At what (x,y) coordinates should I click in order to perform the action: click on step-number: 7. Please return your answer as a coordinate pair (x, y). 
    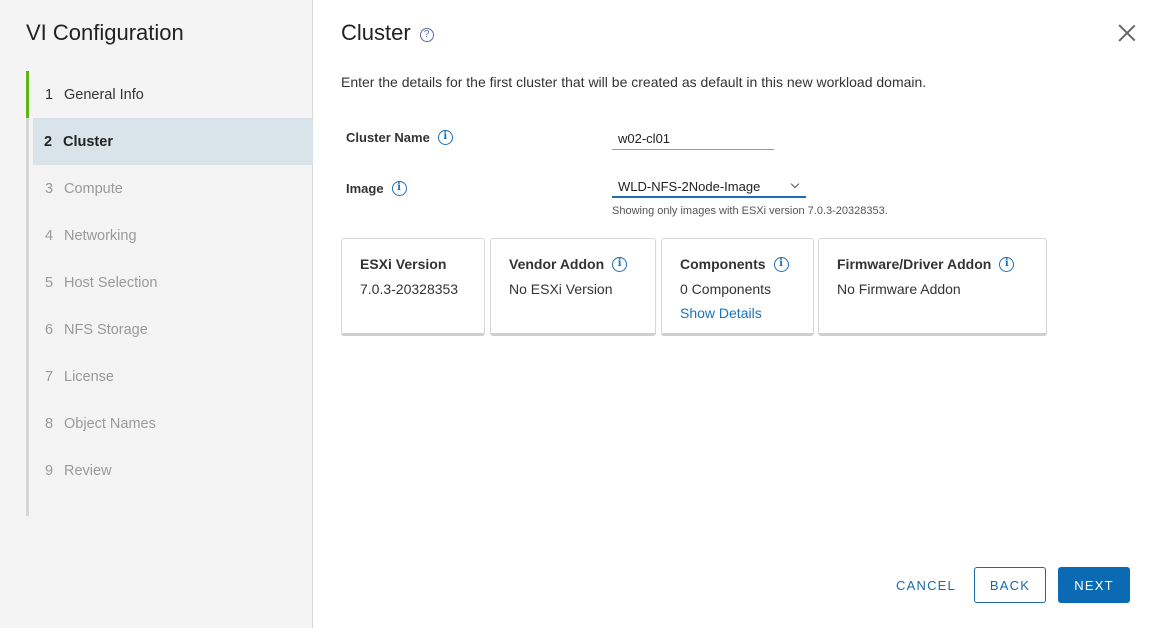
    Looking at the image, I should click on (49, 376).